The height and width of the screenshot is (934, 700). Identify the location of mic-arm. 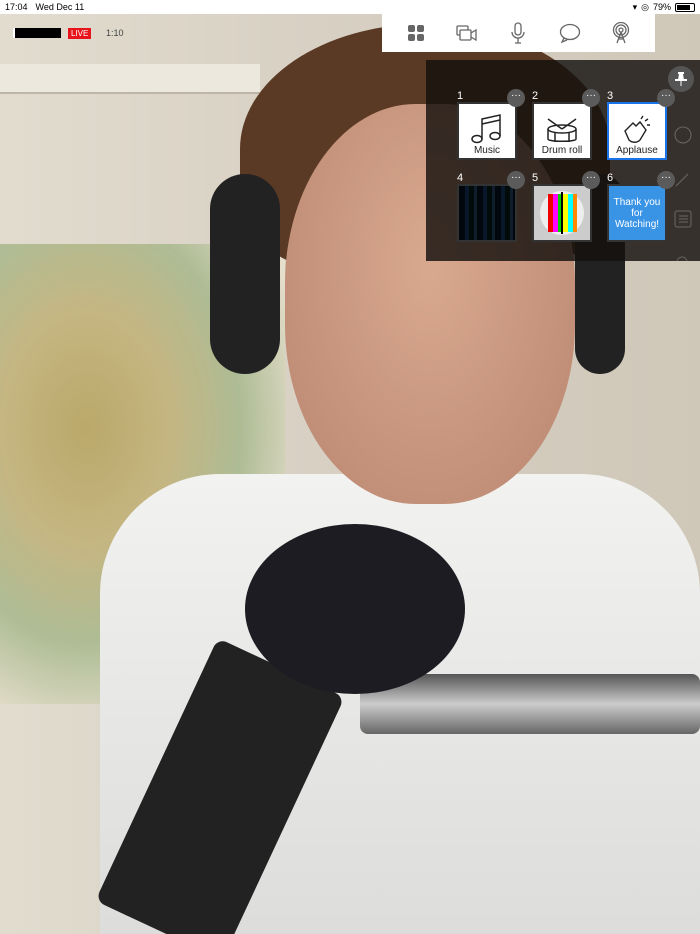
(530, 704).